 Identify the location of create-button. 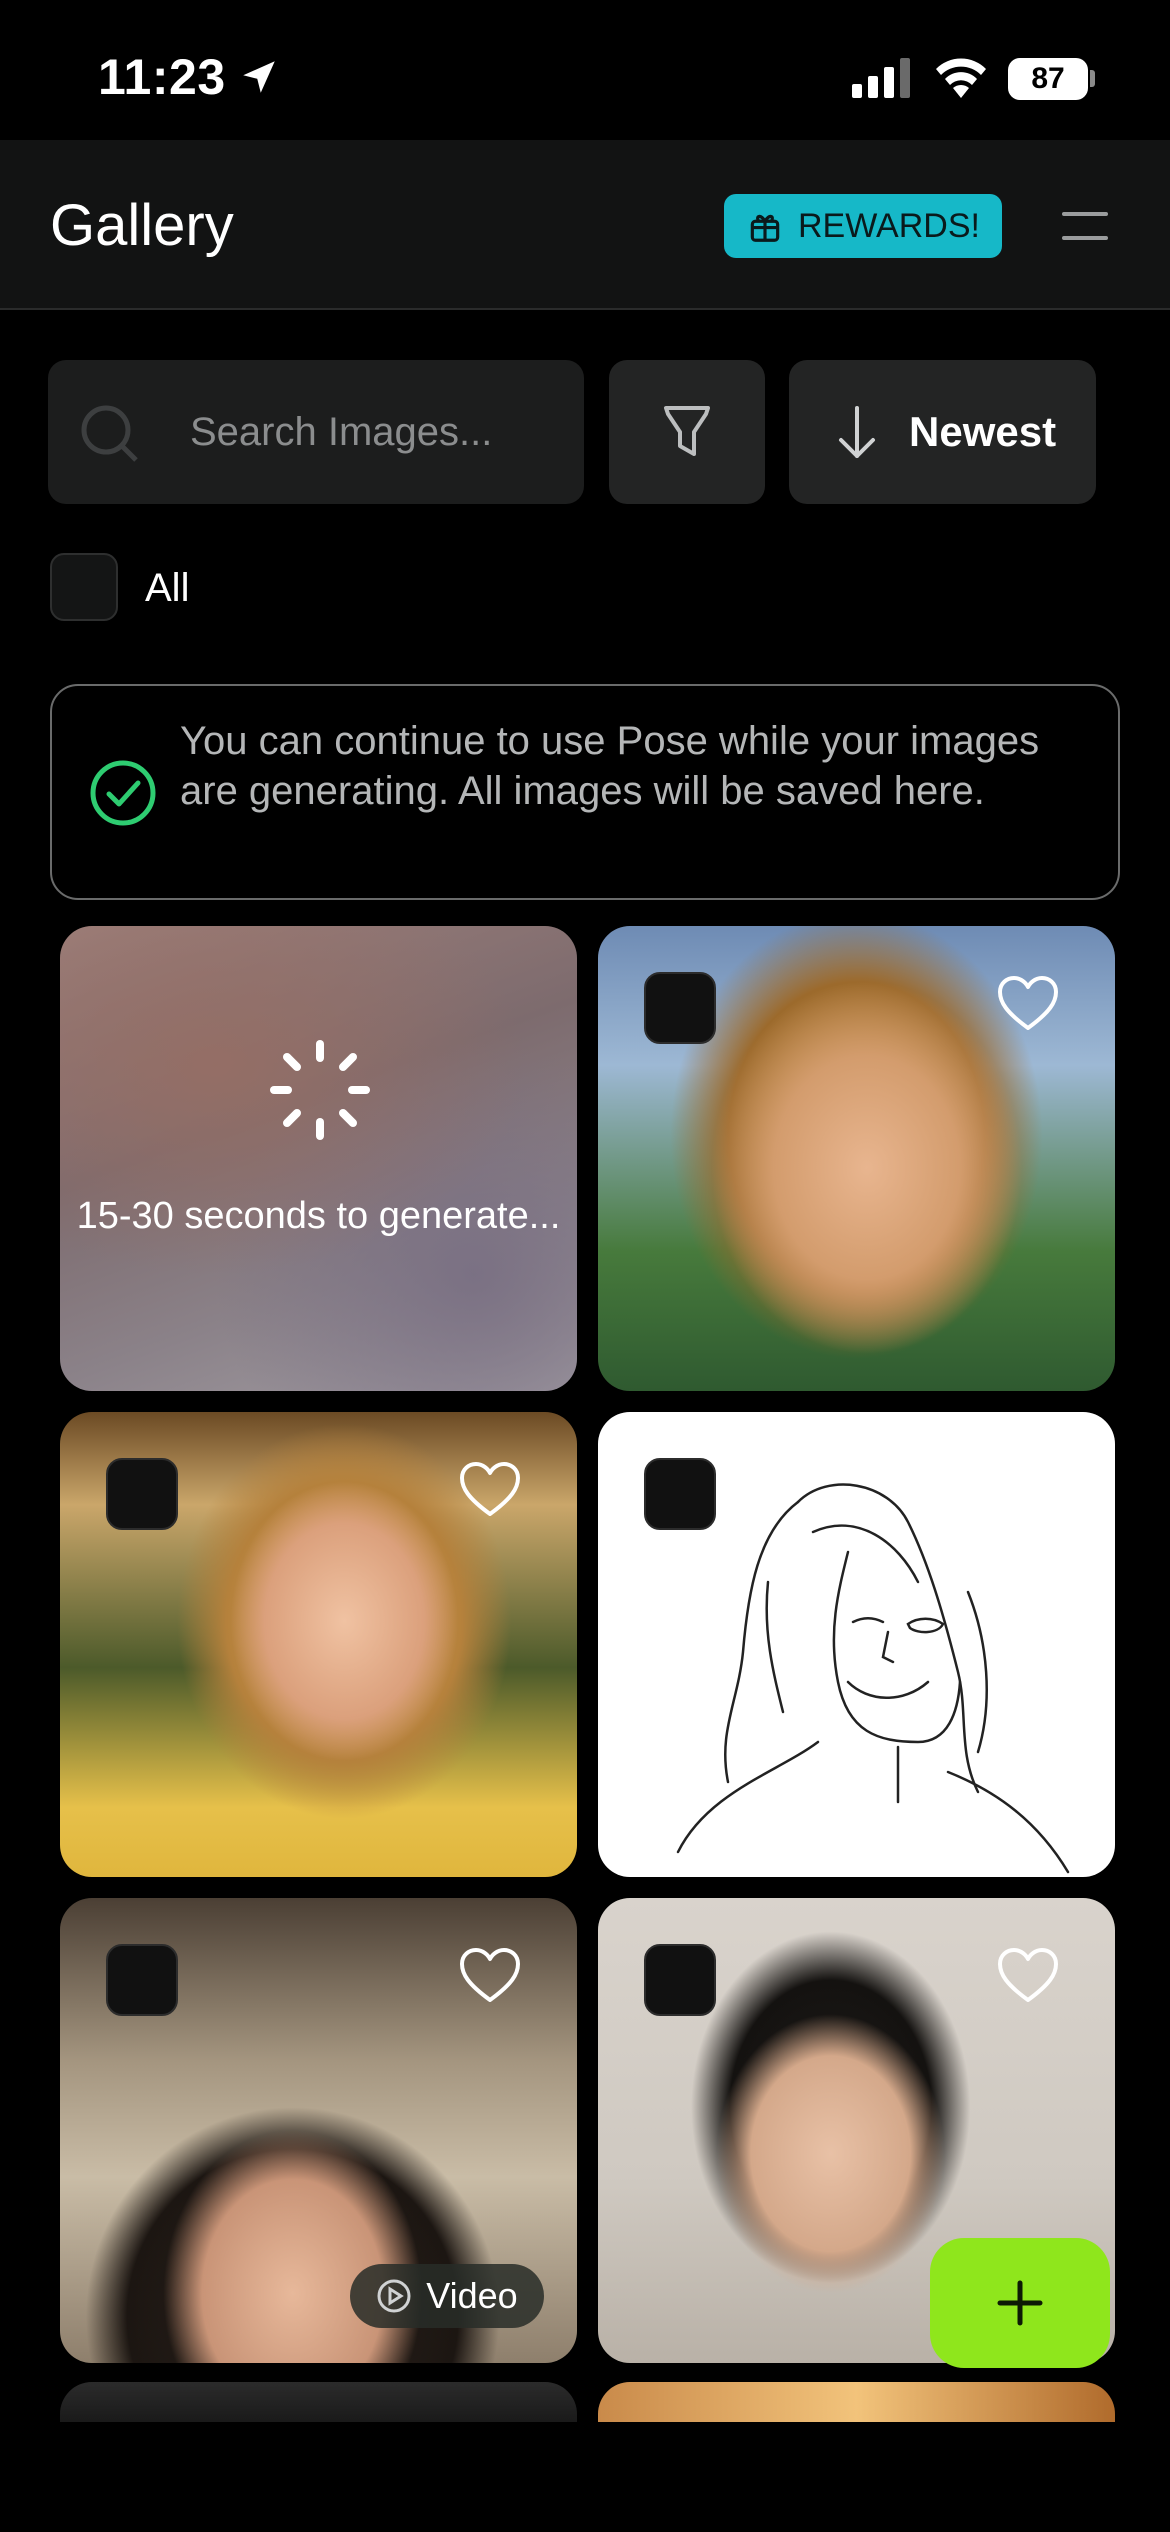
(1020, 2303).